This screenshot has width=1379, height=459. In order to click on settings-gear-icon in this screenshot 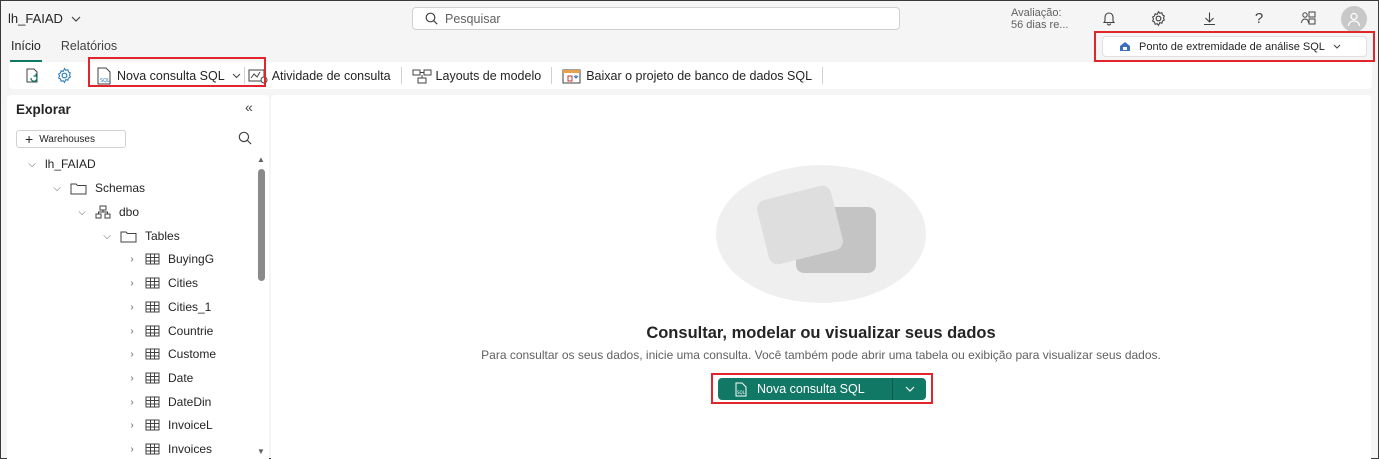, I will do `click(64, 75)`.